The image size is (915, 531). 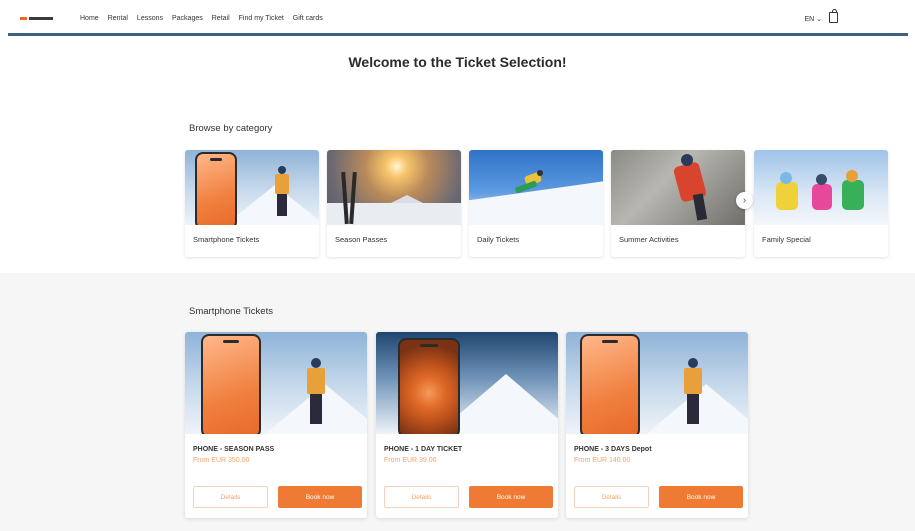 I want to click on chevron-right-icon: ›, so click(x=744, y=200).